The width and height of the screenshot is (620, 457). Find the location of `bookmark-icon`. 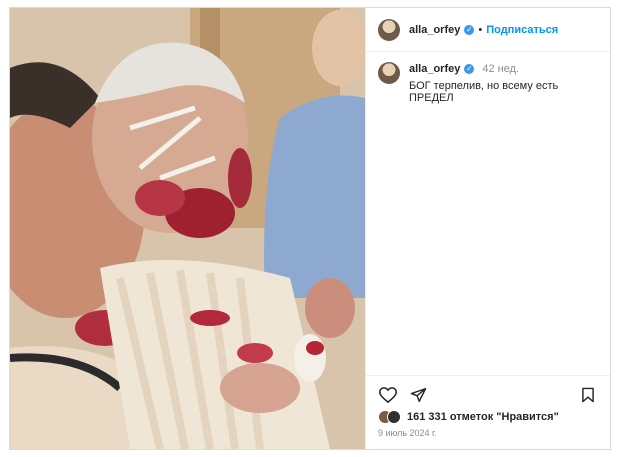

bookmark-icon is located at coordinates (588, 395).